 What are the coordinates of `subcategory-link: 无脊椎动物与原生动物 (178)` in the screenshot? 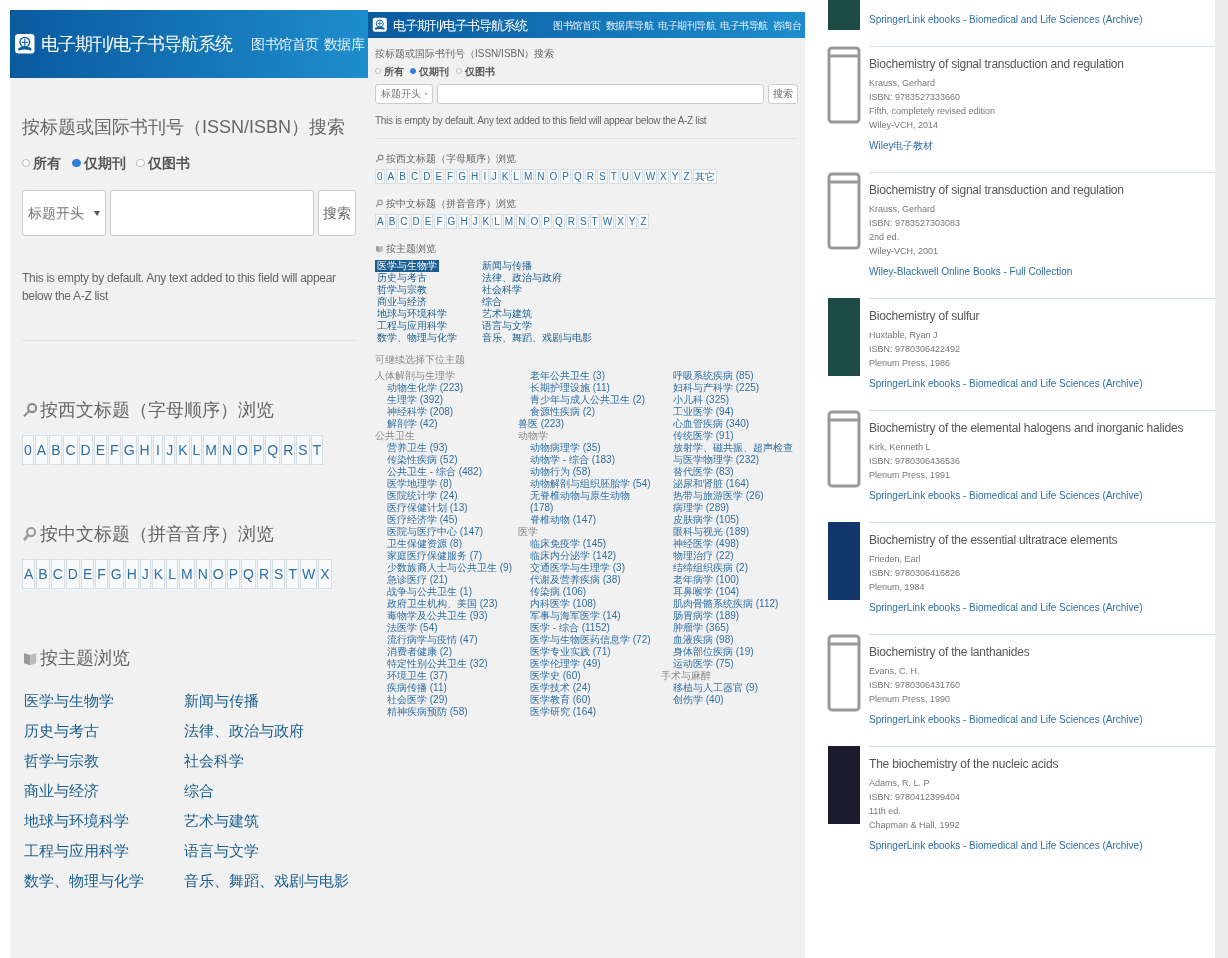 It's located at (592, 502).